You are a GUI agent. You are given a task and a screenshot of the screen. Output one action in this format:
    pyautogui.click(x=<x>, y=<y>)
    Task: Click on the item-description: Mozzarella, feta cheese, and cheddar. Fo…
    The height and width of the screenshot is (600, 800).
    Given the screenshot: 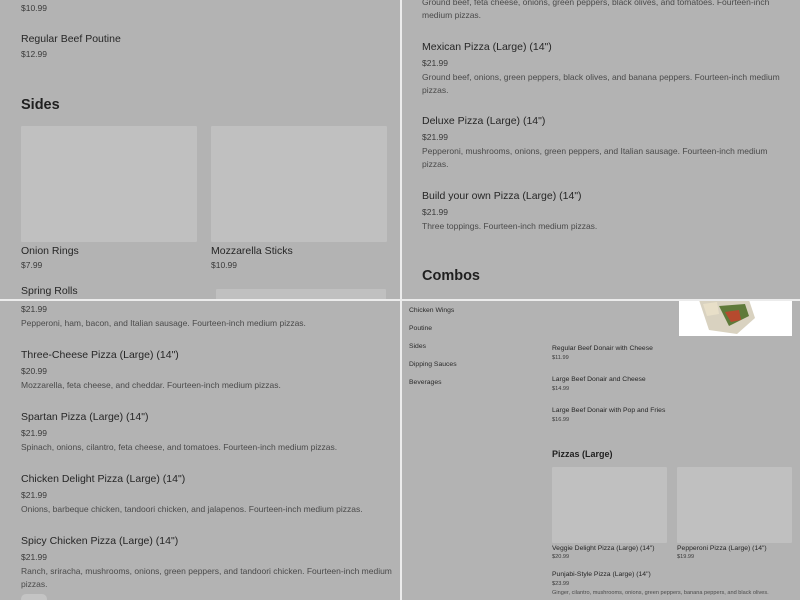 What is the action you would take?
    pyautogui.click(x=151, y=385)
    